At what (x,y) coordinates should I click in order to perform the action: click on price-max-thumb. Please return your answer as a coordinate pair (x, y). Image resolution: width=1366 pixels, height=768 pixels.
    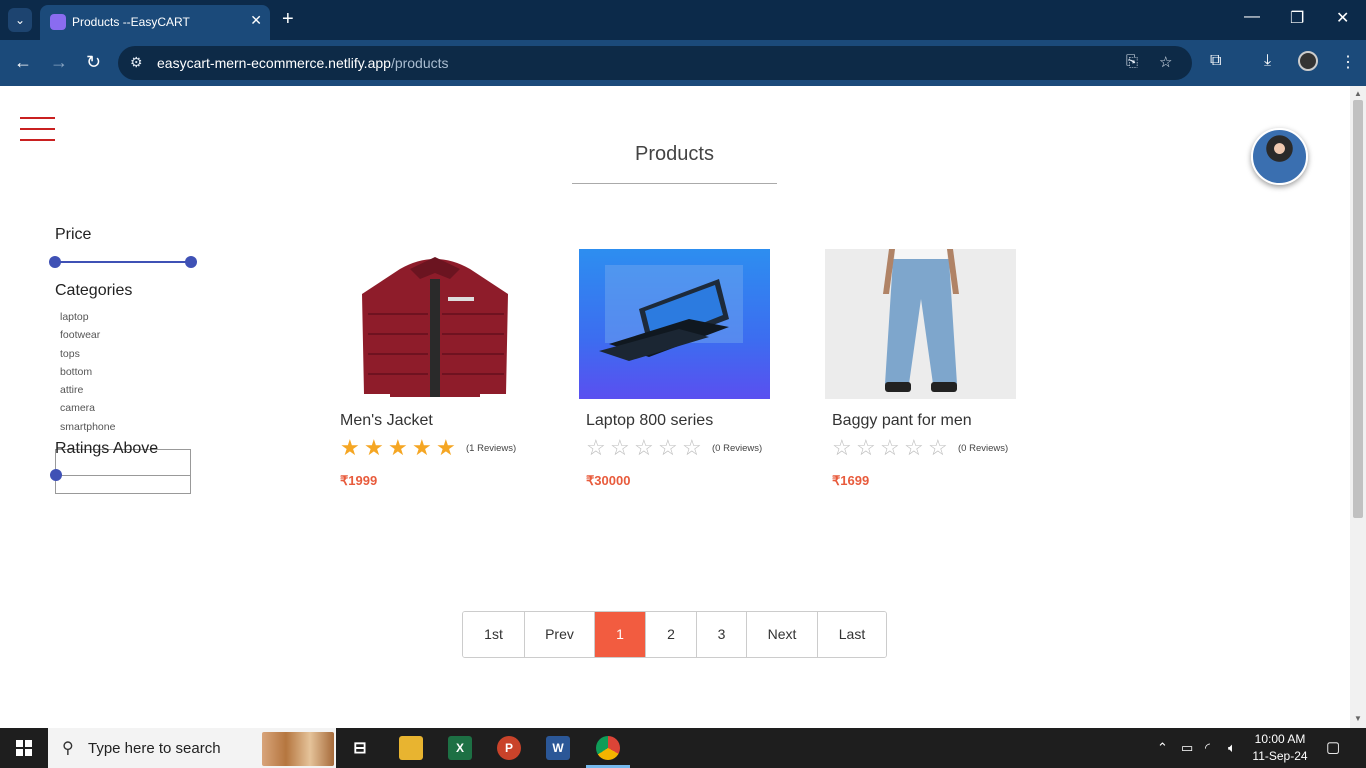
    Looking at the image, I should click on (191, 262).